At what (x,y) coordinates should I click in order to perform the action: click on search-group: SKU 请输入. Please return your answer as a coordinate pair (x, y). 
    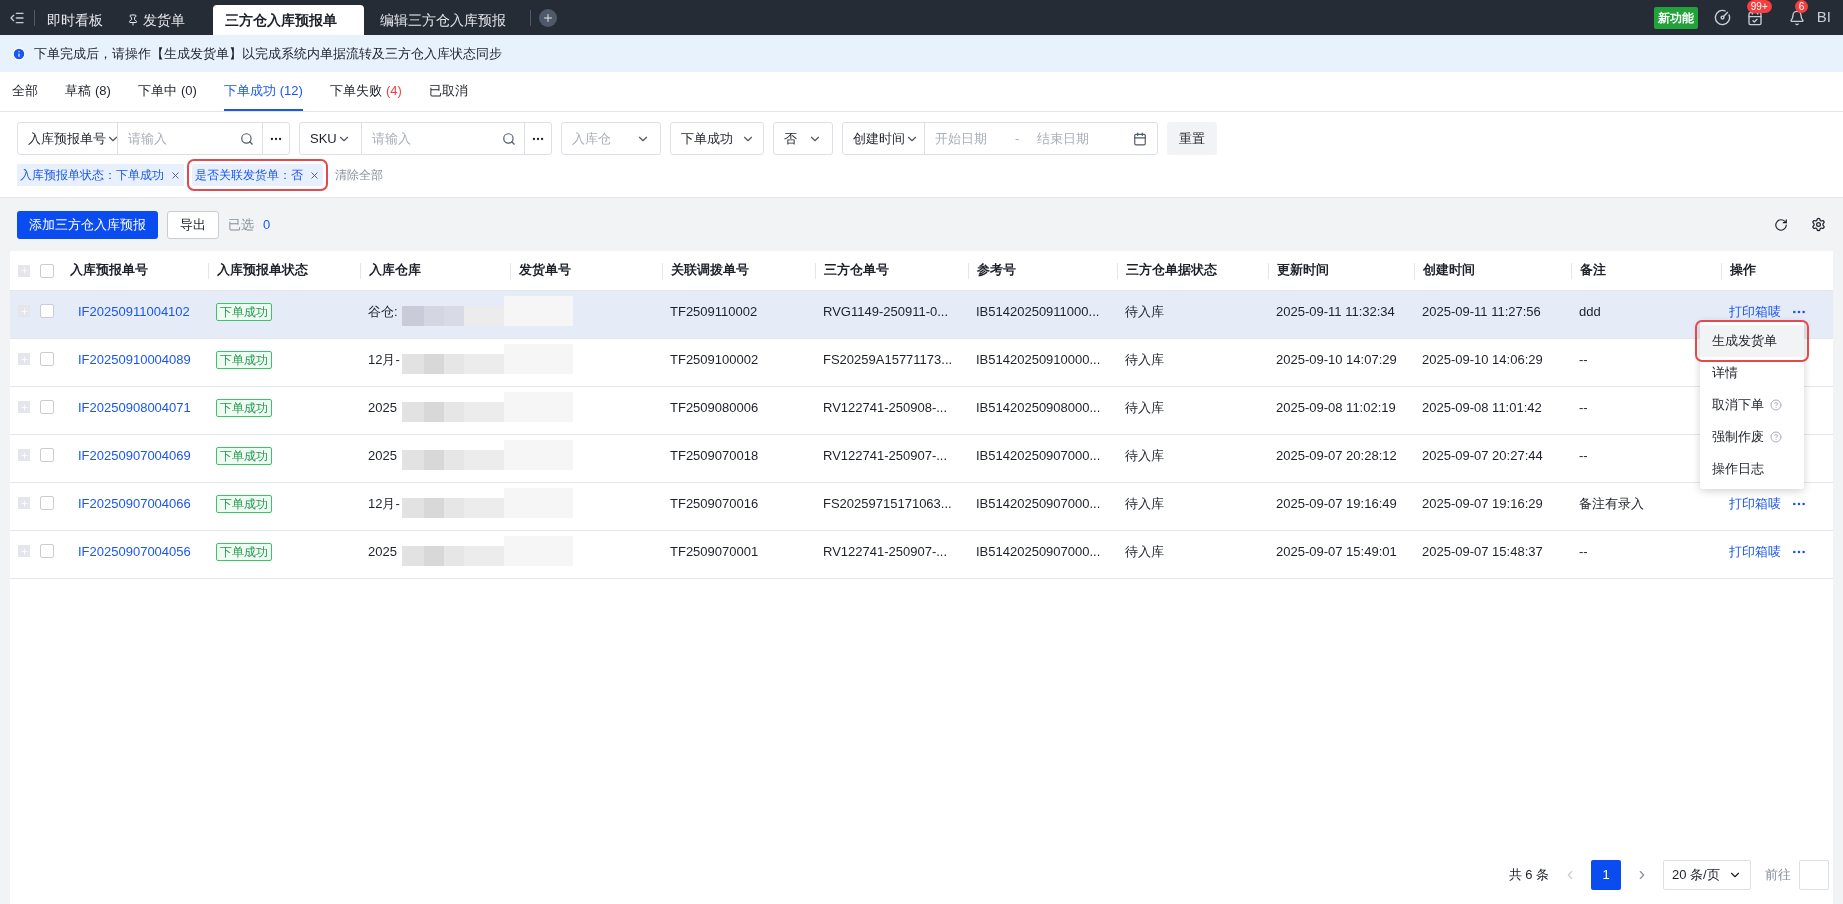
    Looking at the image, I should click on (425, 138).